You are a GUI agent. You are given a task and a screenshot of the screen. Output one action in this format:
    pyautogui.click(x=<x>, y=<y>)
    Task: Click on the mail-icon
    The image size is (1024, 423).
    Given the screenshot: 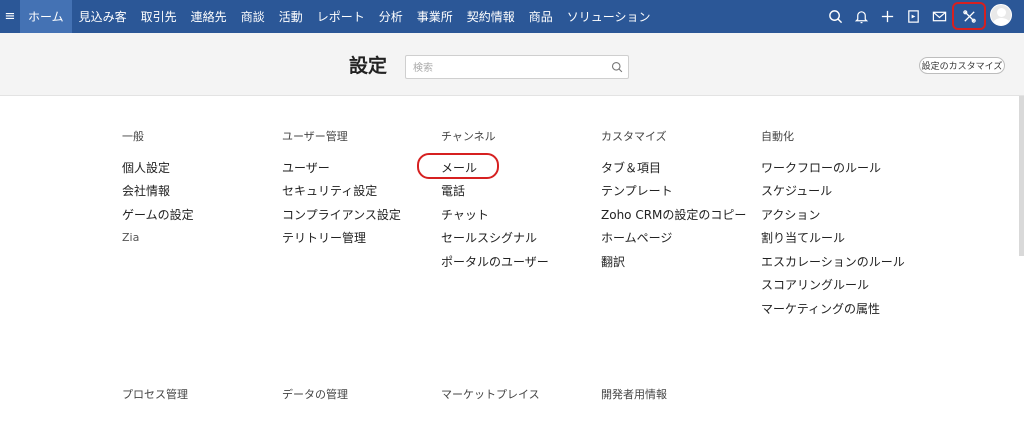 What is the action you would take?
    pyautogui.click(x=939, y=16)
    